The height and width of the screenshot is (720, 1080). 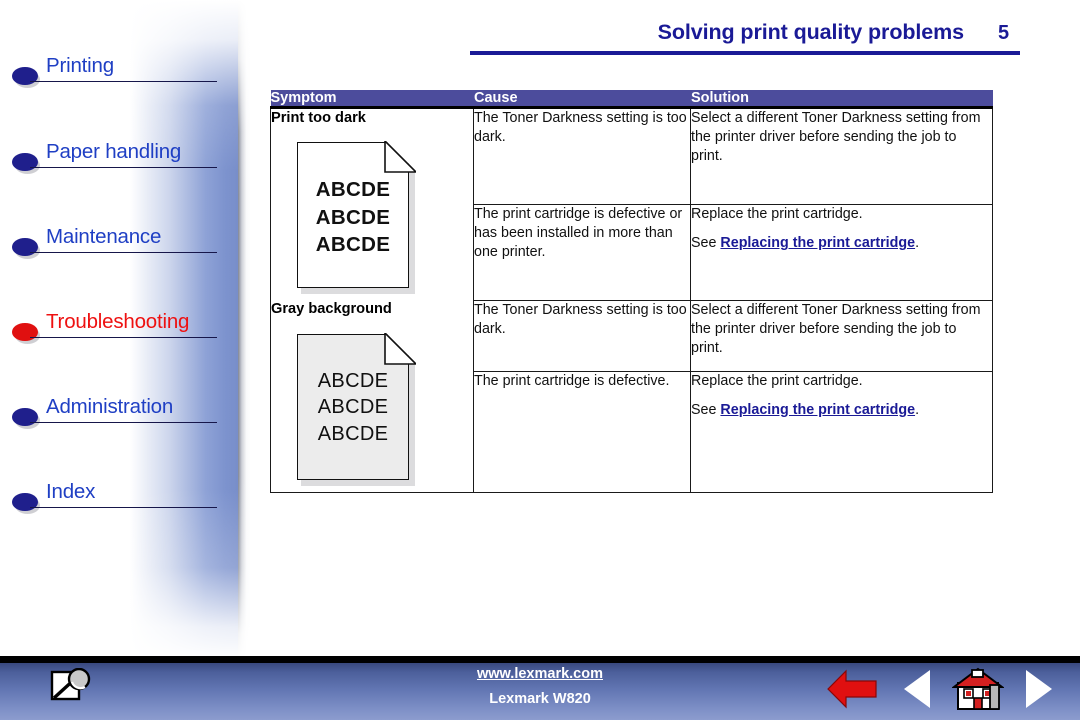 What do you see at coordinates (114, 497) in the screenshot?
I see `sidebar-item-index: Index` at bounding box center [114, 497].